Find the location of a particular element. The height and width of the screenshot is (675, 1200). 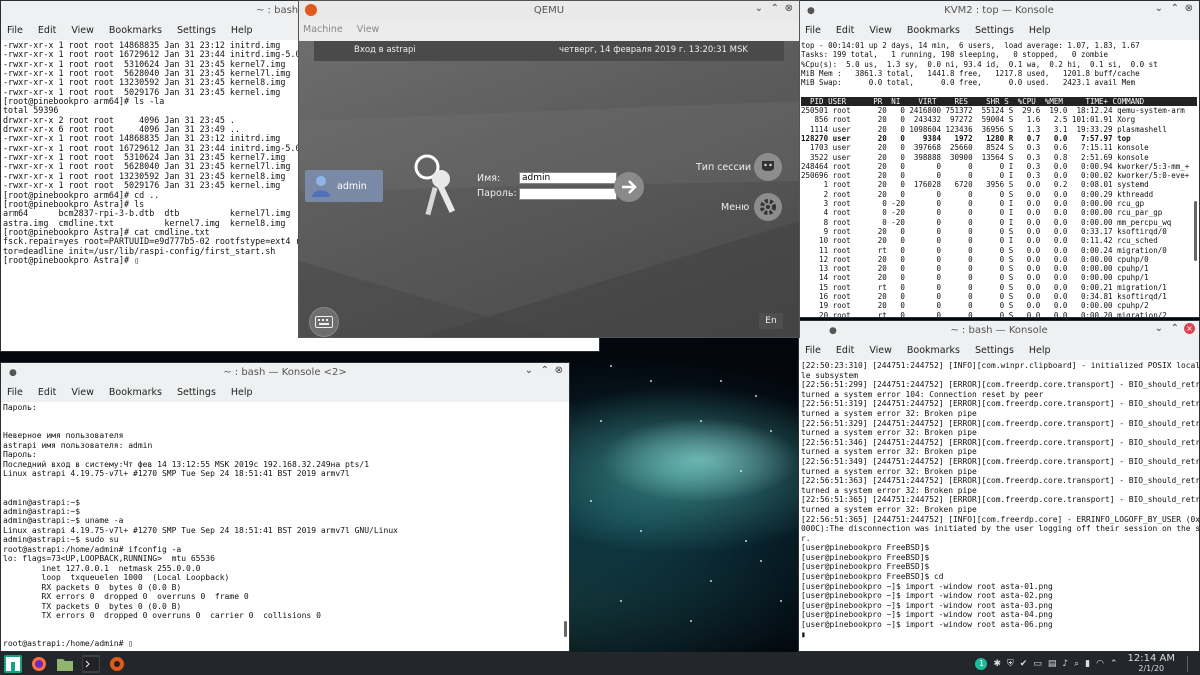

menu-button is located at coordinates (768, 207).